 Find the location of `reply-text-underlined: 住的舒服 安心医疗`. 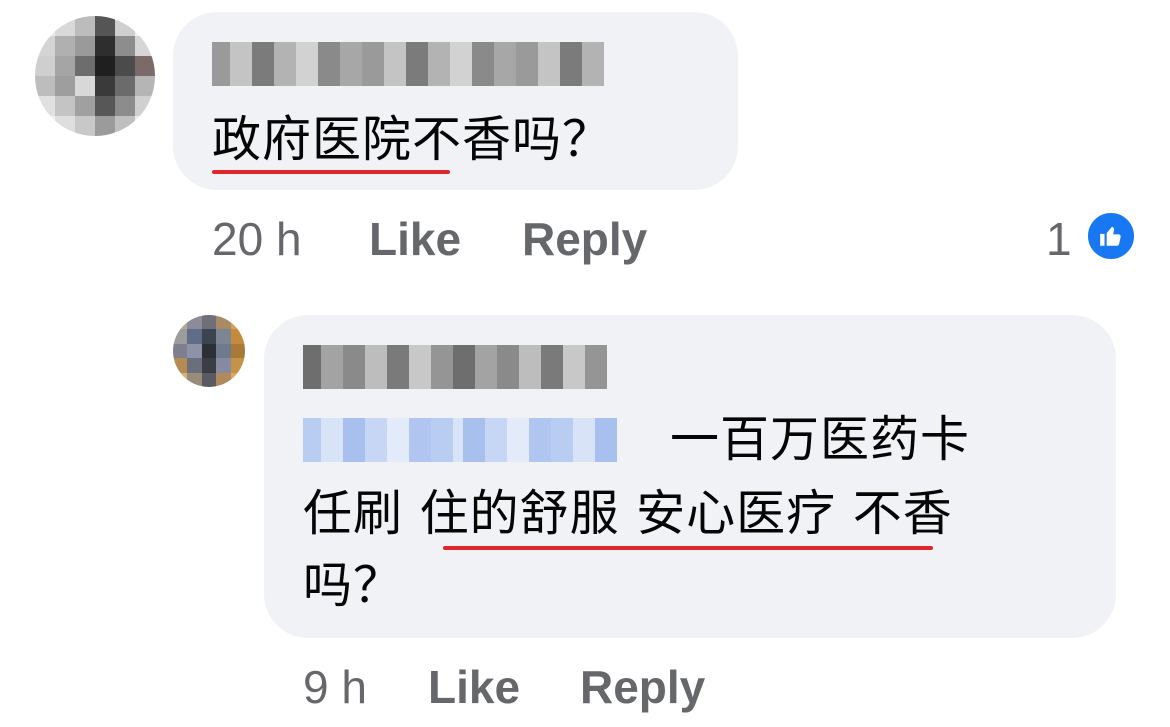

reply-text-underlined: 住的舒服 安心医疗 is located at coordinates (628, 513).